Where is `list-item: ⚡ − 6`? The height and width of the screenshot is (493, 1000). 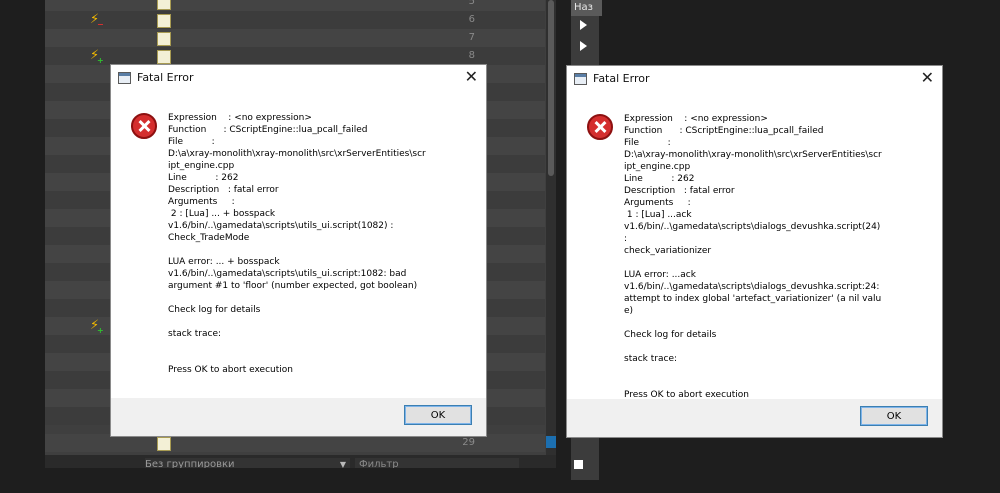
list-item: ⚡ − 6 is located at coordinates (295, 20).